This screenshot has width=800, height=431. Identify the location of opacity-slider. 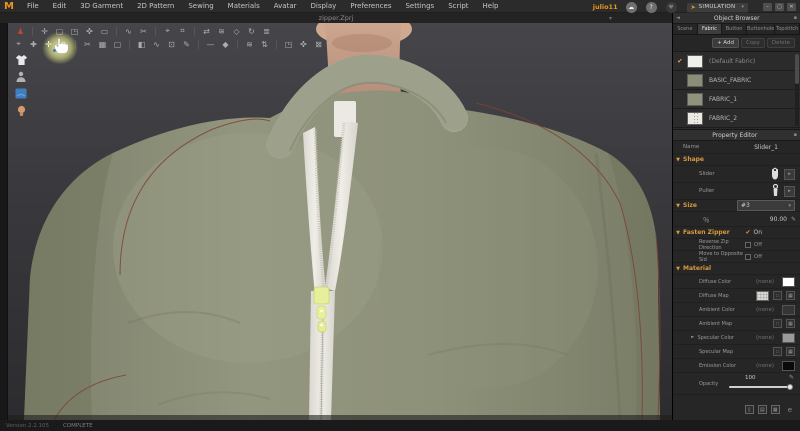
(761, 387).